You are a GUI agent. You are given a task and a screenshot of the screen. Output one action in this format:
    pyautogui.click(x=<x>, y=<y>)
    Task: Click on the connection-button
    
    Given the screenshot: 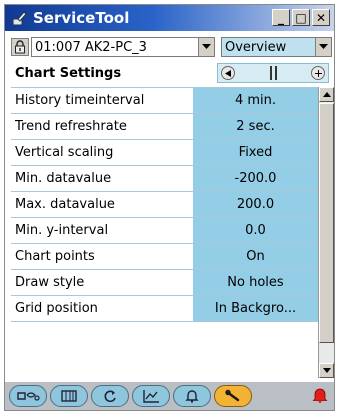 What is the action you would take?
    pyautogui.click(x=28, y=396)
    